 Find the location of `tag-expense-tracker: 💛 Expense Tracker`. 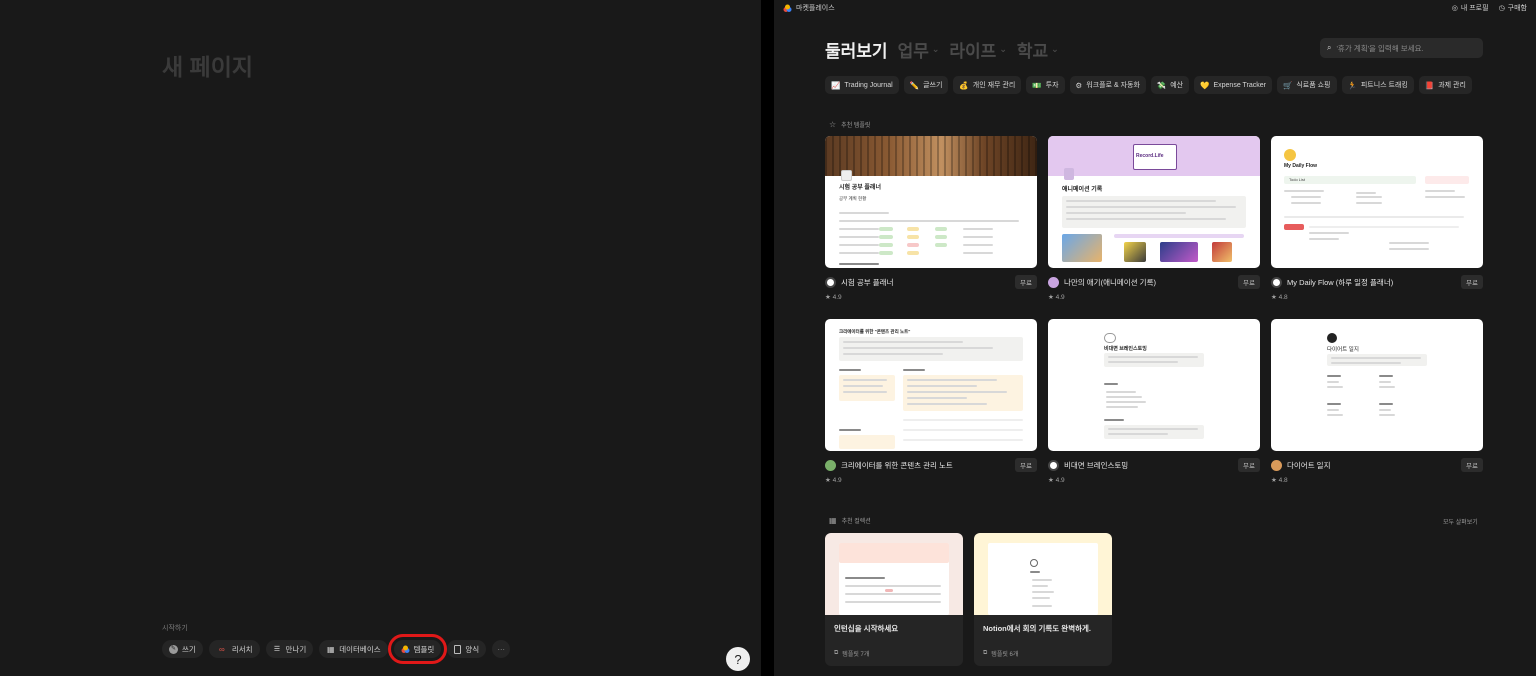

tag-expense-tracker: 💛 Expense Tracker is located at coordinates (1233, 85).